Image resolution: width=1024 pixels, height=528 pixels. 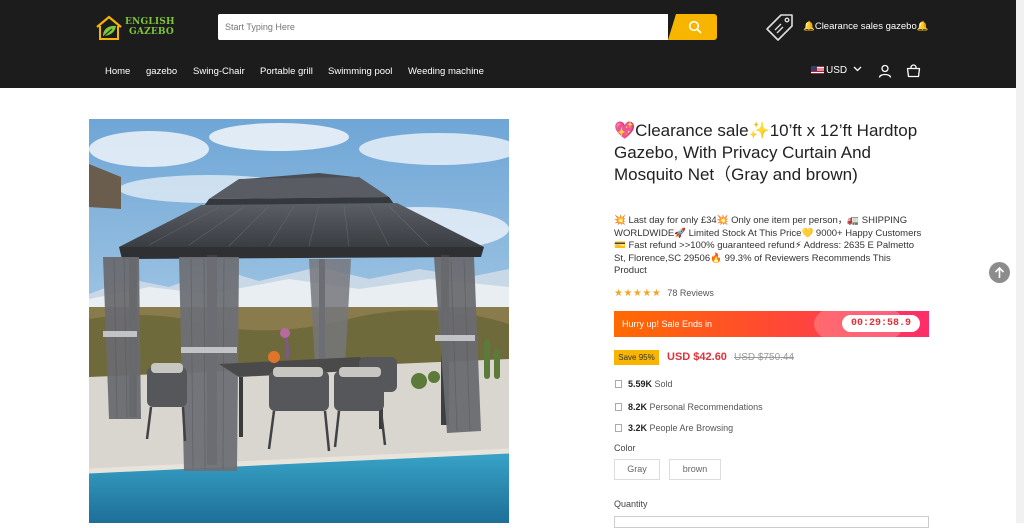 What do you see at coordinates (663, 384) in the screenshot?
I see `stat-label: Sold` at bounding box center [663, 384].